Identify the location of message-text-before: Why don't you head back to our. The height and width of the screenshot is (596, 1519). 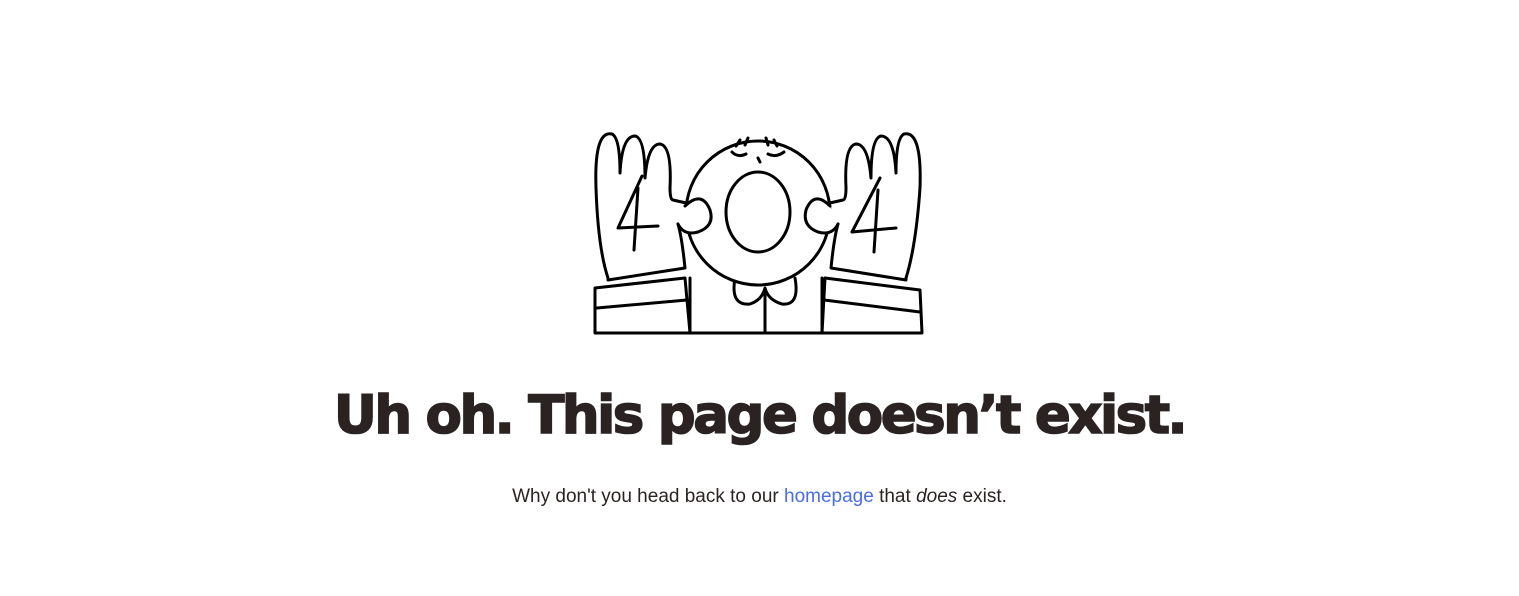
(648, 496).